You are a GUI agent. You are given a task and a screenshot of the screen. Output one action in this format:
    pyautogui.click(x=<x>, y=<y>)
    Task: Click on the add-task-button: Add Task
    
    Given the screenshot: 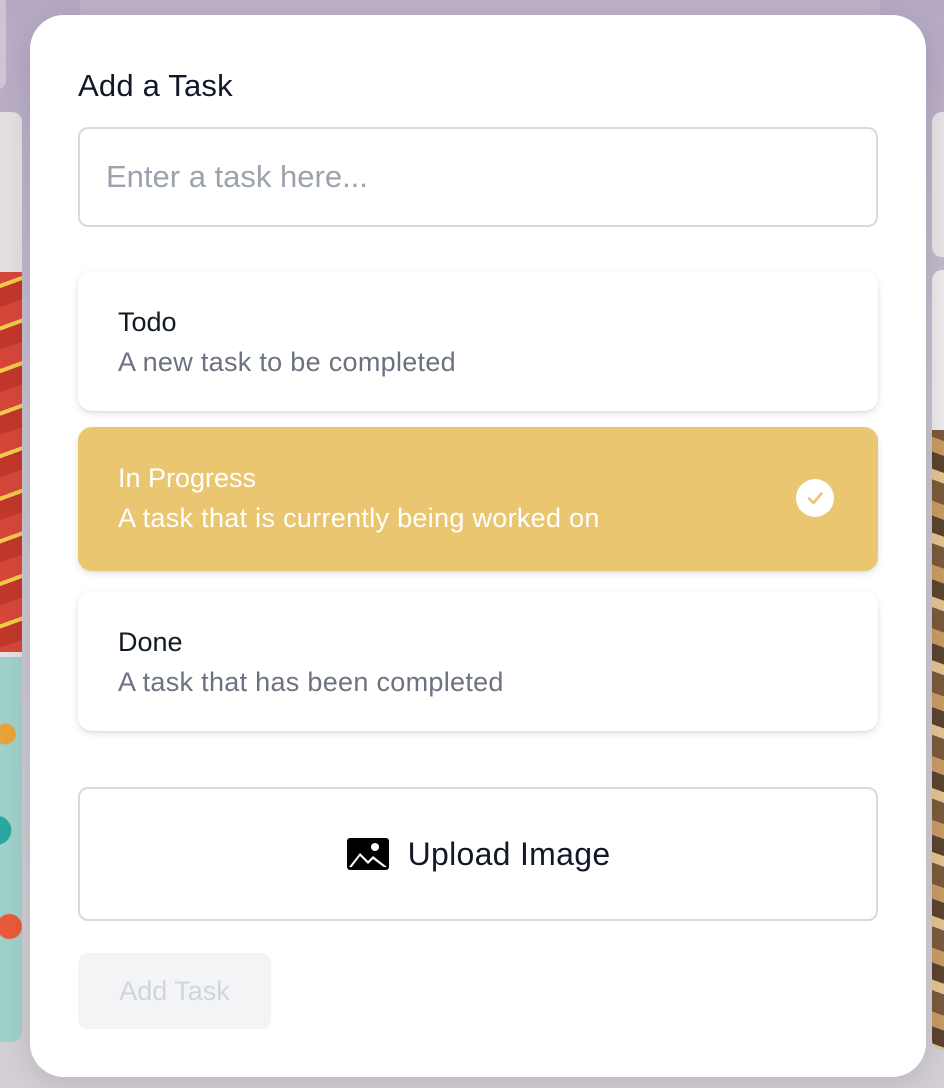 What is the action you would take?
    pyautogui.click(x=174, y=991)
    